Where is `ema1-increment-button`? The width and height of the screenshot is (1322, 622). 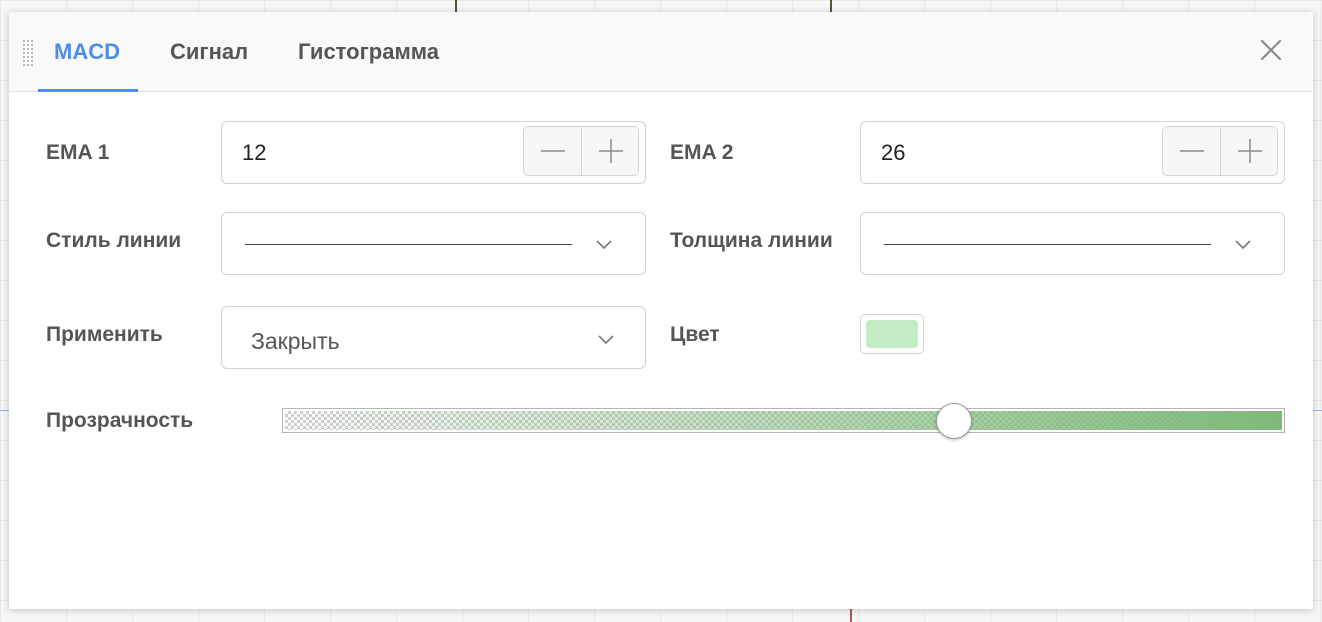
ema1-increment-button is located at coordinates (610, 151).